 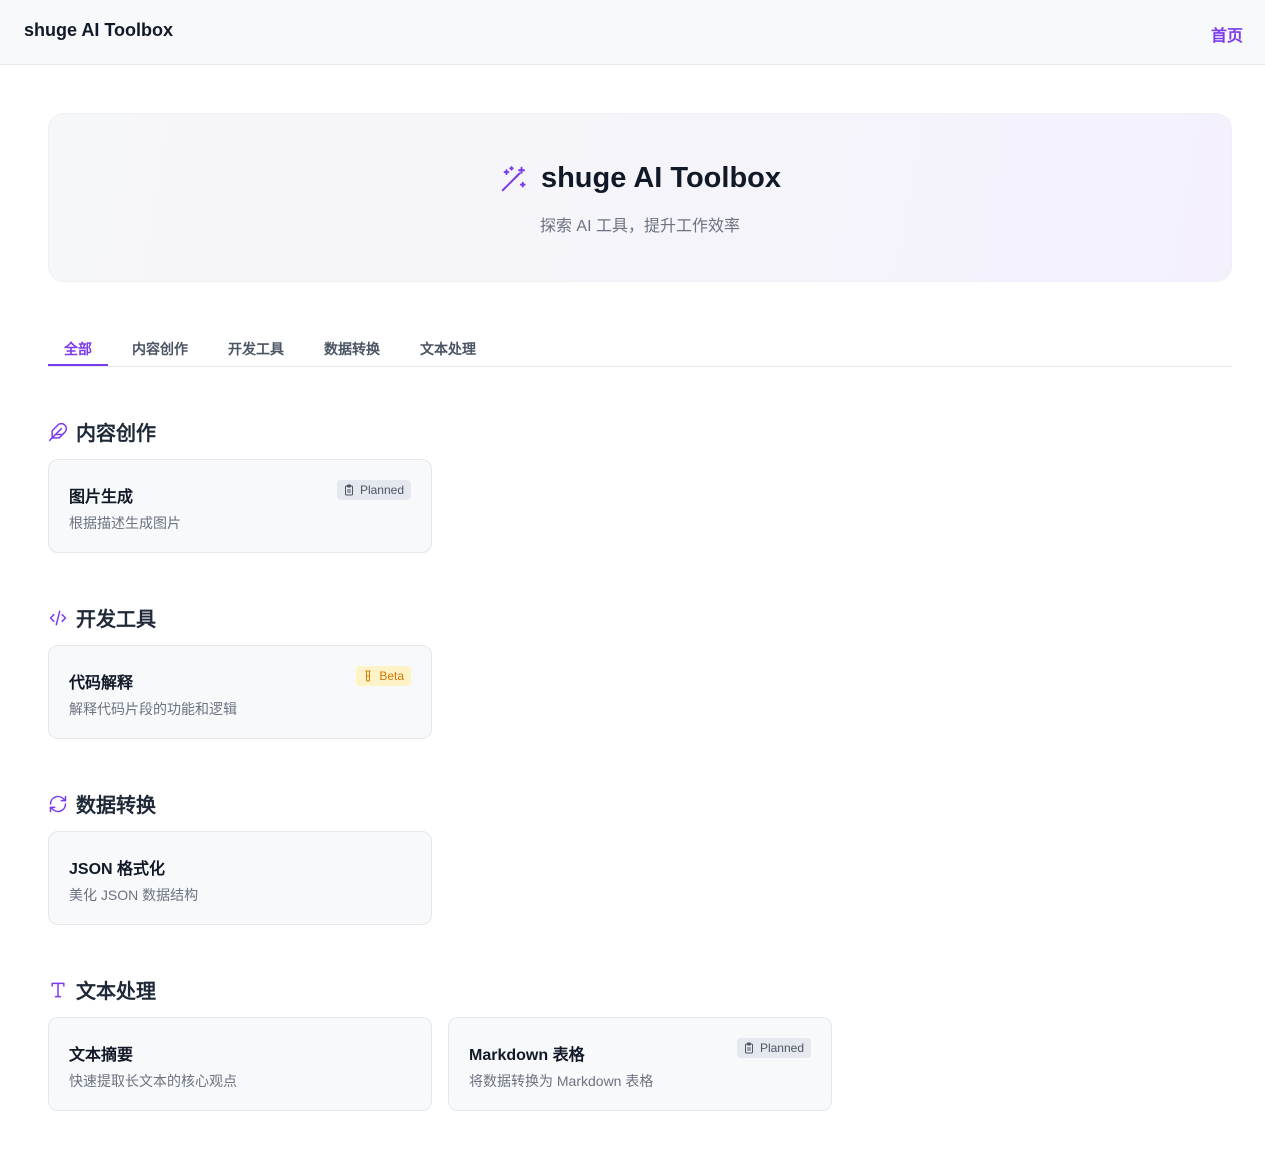 What do you see at coordinates (391, 676) in the screenshot?
I see `badge-label: Beta` at bounding box center [391, 676].